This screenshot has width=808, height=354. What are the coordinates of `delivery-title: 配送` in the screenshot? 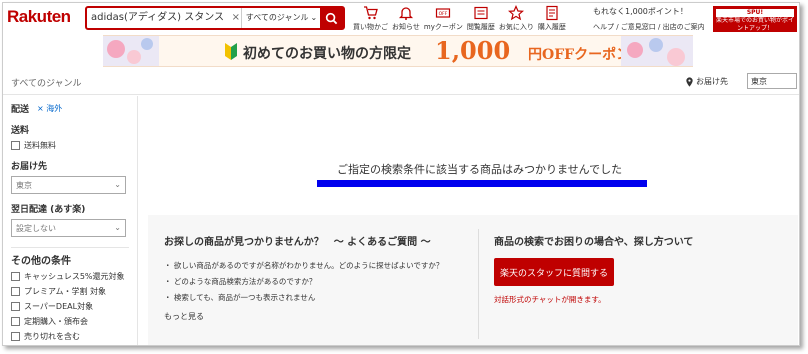 It's located at (20, 110).